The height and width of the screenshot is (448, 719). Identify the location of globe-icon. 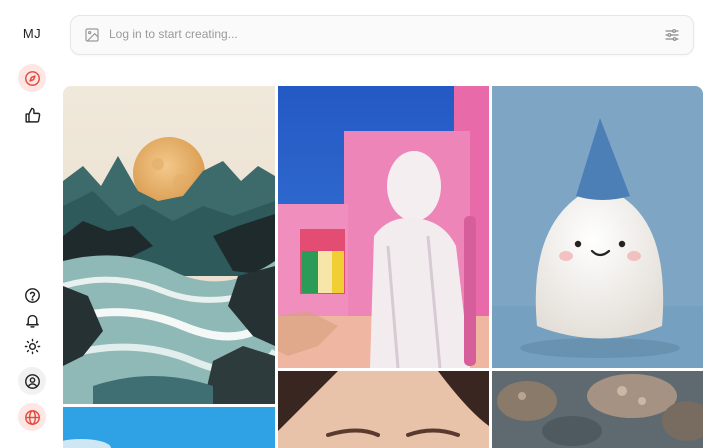
(32, 417).